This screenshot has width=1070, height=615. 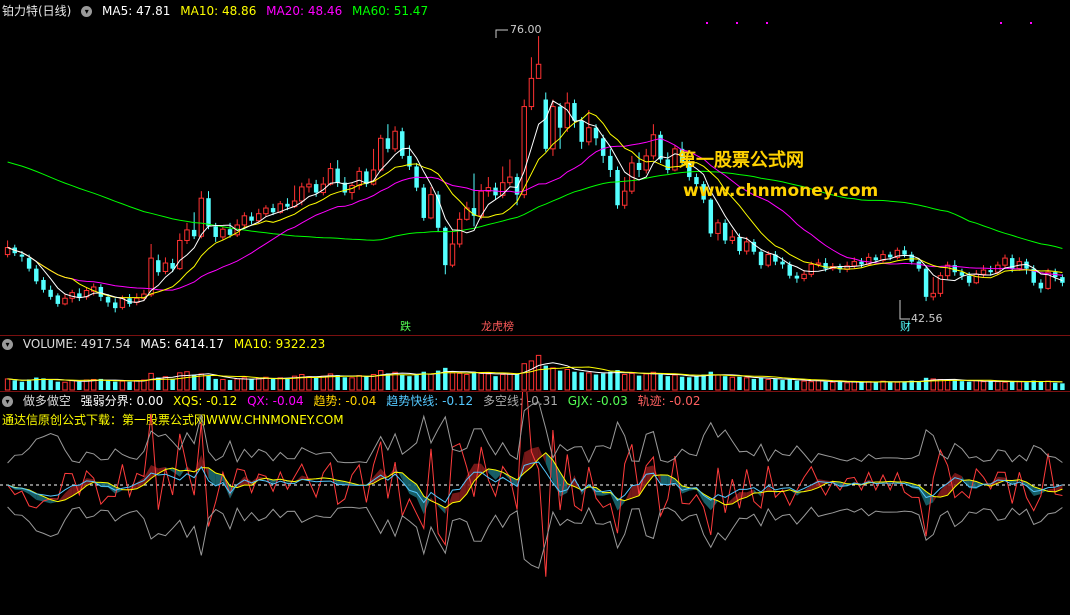 I want to click on tag-dragon-tiger: 龙虎榜, so click(x=497, y=326).